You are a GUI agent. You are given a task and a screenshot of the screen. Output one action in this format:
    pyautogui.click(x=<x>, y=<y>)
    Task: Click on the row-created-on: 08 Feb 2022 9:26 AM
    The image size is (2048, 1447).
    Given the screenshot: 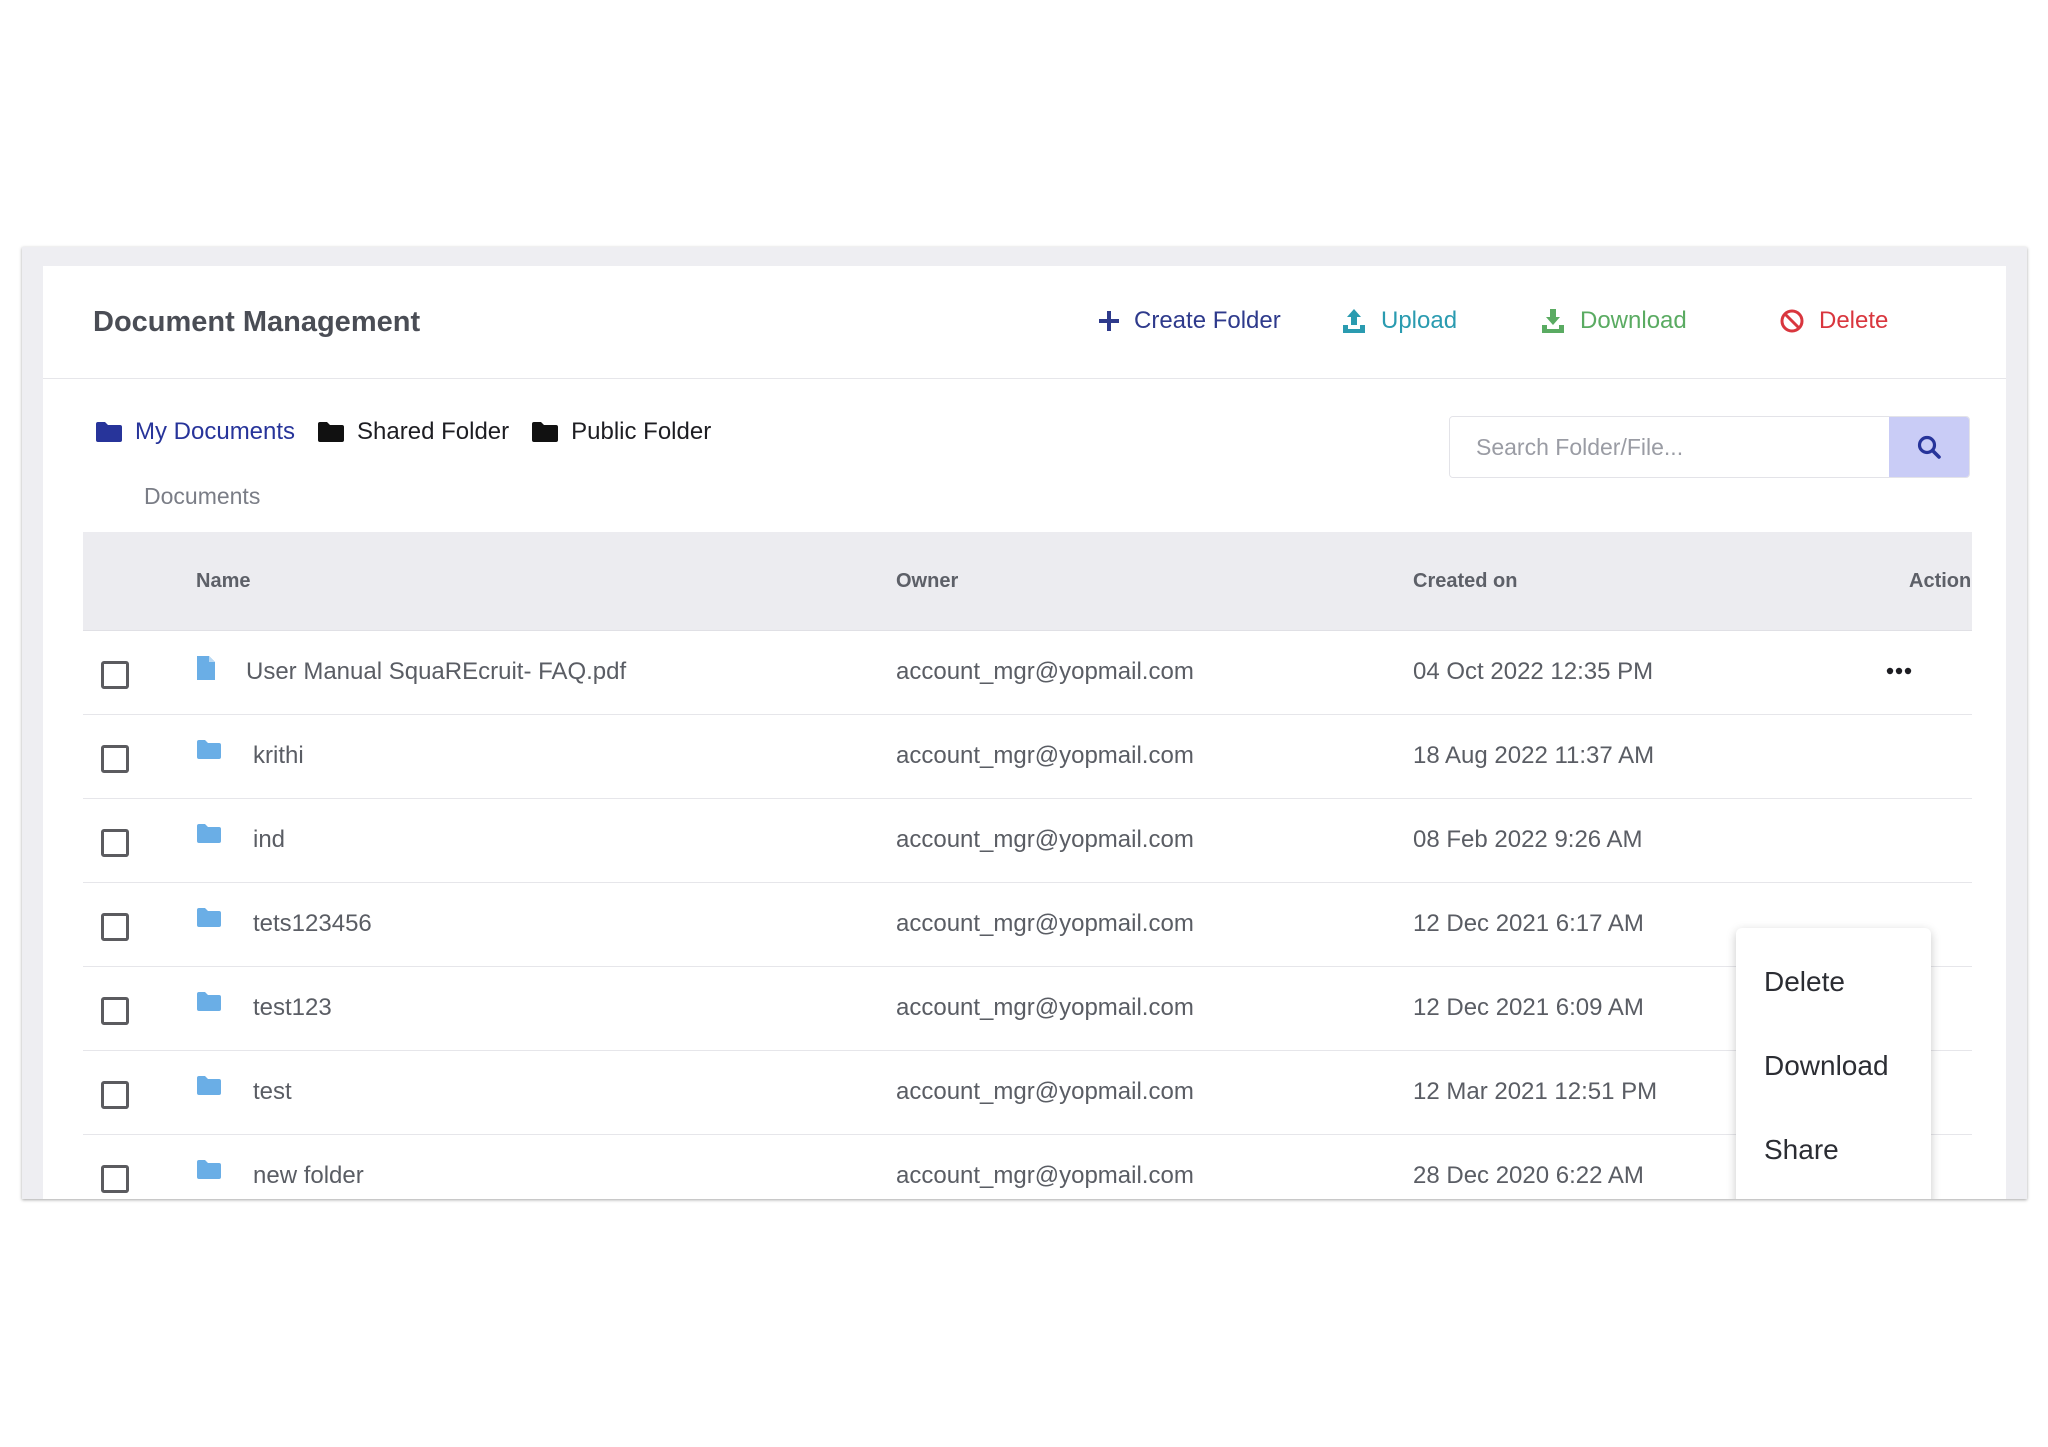 What is the action you would take?
    pyautogui.click(x=1528, y=839)
    